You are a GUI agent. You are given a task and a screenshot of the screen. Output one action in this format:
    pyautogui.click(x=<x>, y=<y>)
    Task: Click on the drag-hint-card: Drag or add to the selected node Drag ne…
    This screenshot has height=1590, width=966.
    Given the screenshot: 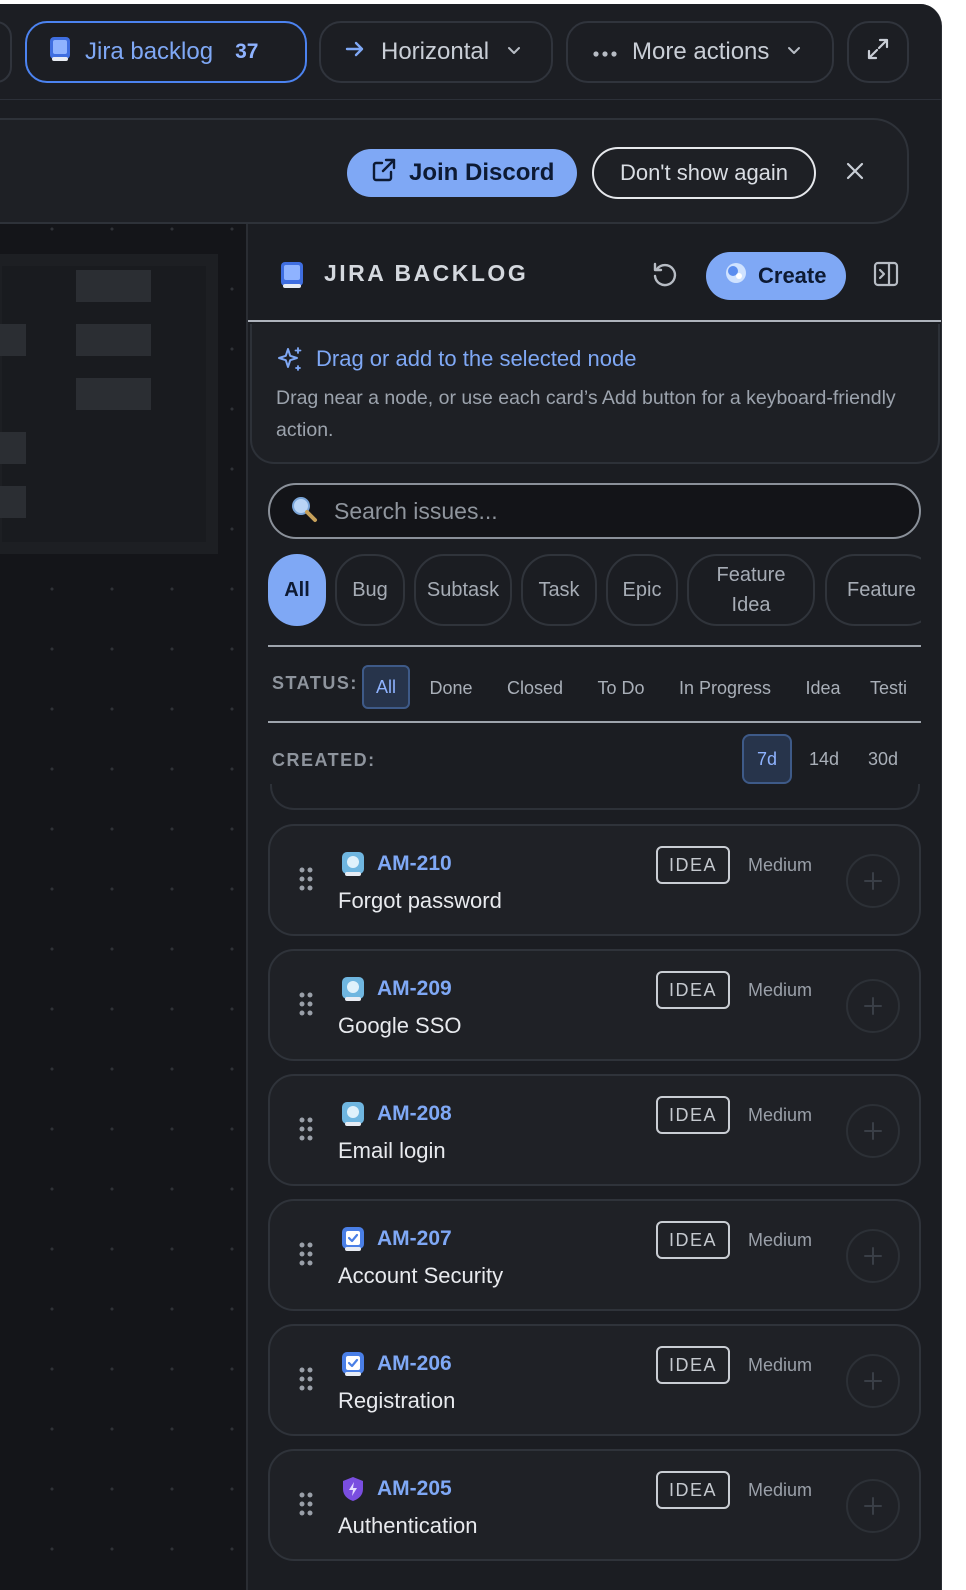 What is the action you would take?
    pyautogui.click(x=595, y=394)
    